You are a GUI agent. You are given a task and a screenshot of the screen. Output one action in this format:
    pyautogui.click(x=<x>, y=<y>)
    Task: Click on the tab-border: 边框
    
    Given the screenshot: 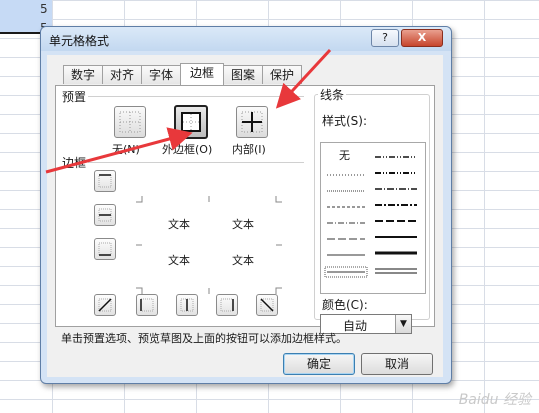 What is the action you would take?
    pyautogui.click(x=202, y=74)
    